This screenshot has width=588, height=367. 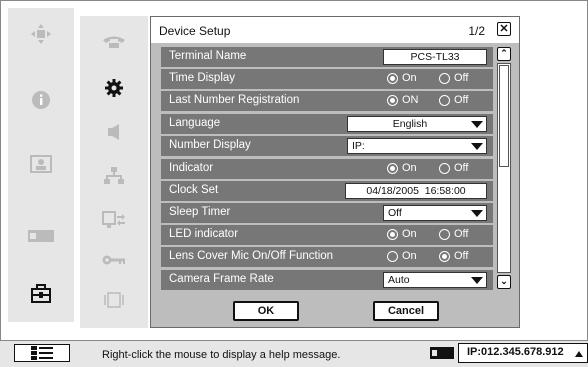 What do you see at coordinates (41, 294) in the screenshot?
I see `toolbox-icon` at bounding box center [41, 294].